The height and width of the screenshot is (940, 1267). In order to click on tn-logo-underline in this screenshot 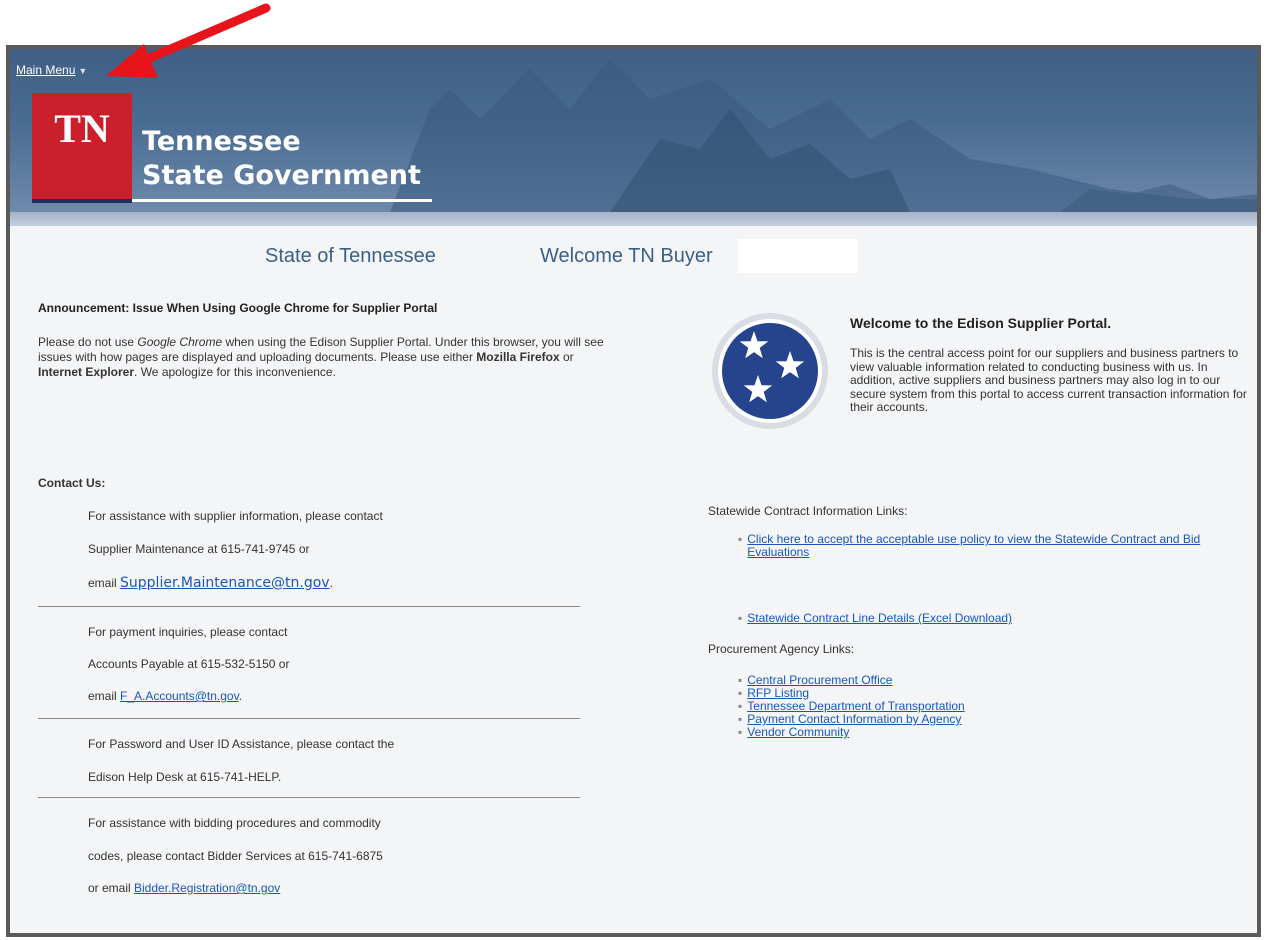, I will do `click(82, 201)`.